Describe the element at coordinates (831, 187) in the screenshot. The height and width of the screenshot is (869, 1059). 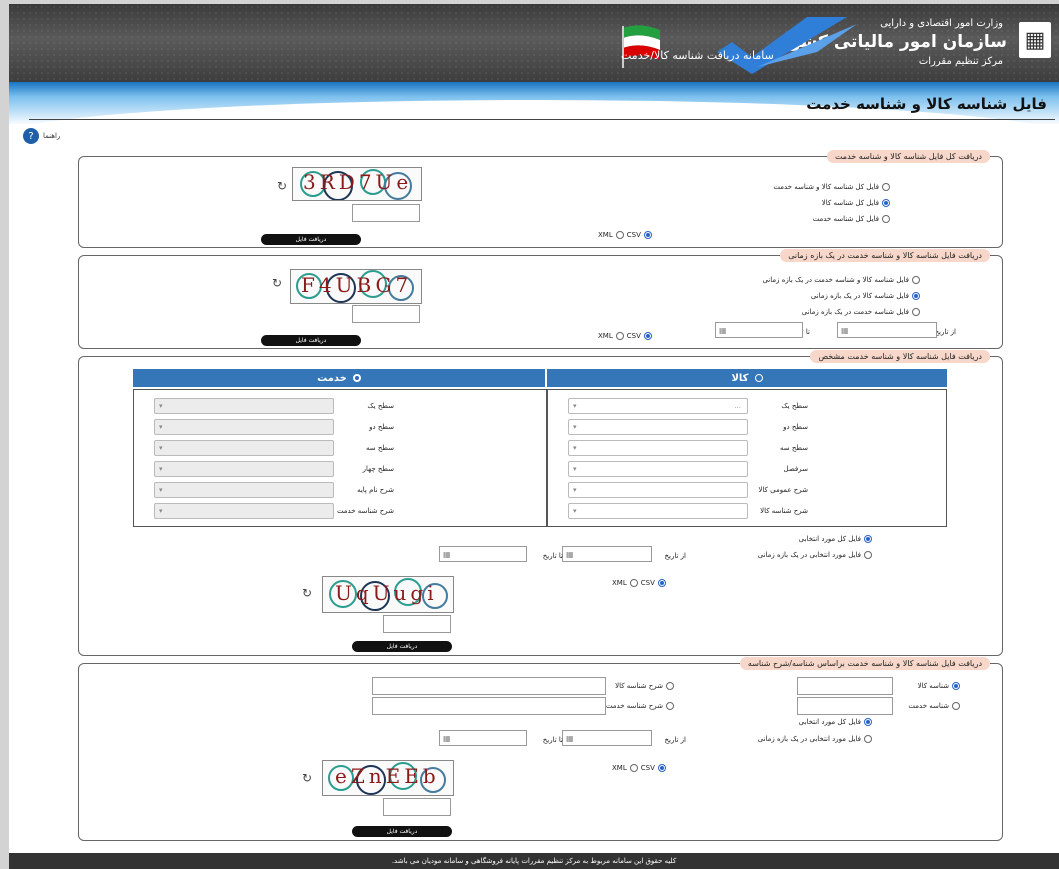
I see `s1-option-all: فایل کل شناسه کالا و شناسه خدمت` at that location.